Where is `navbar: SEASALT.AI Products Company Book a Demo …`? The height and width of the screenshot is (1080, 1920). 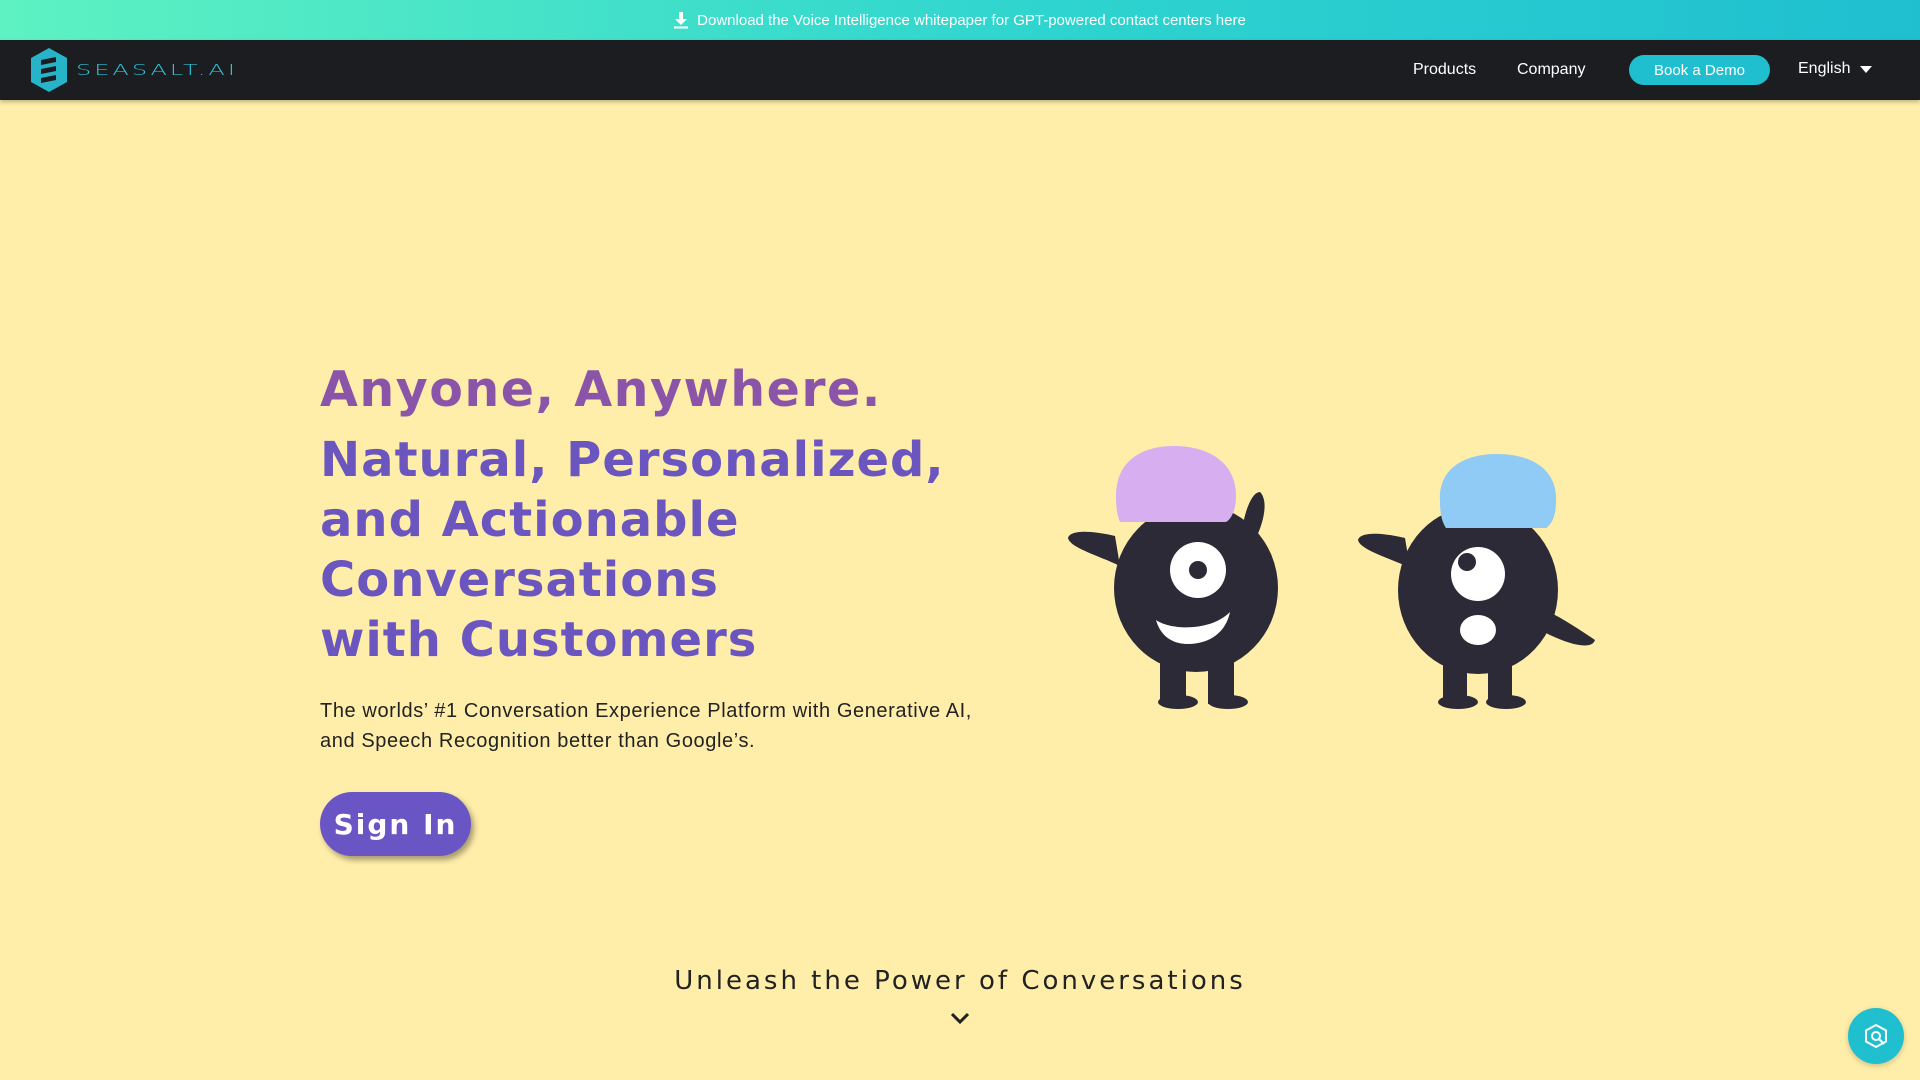 navbar: SEASALT.AI Products Company Book a Demo … is located at coordinates (960, 70).